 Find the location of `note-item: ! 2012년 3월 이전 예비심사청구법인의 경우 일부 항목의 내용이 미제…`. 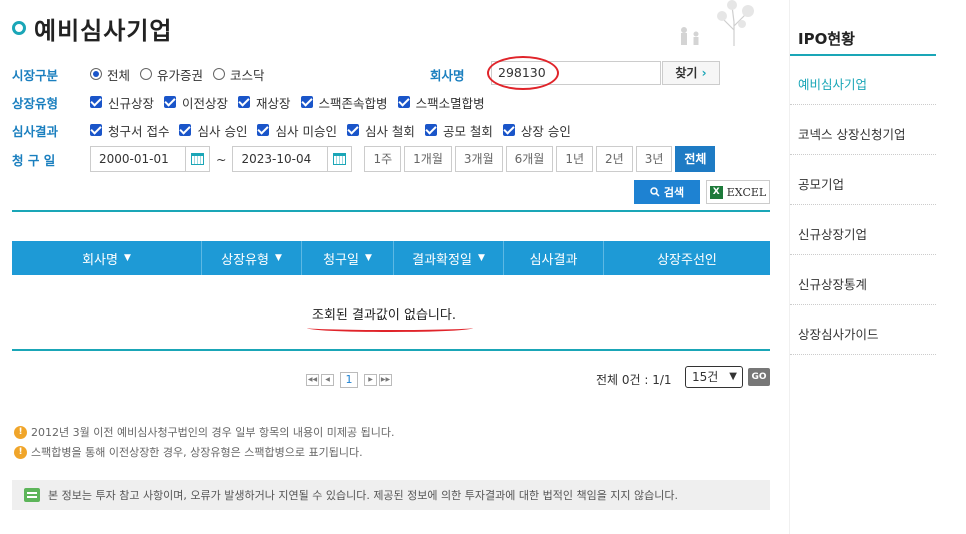

note-item: ! 2012년 3월 이전 예비심사청구법인의 경우 일부 항목의 내용이 미제… is located at coordinates (204, 432).